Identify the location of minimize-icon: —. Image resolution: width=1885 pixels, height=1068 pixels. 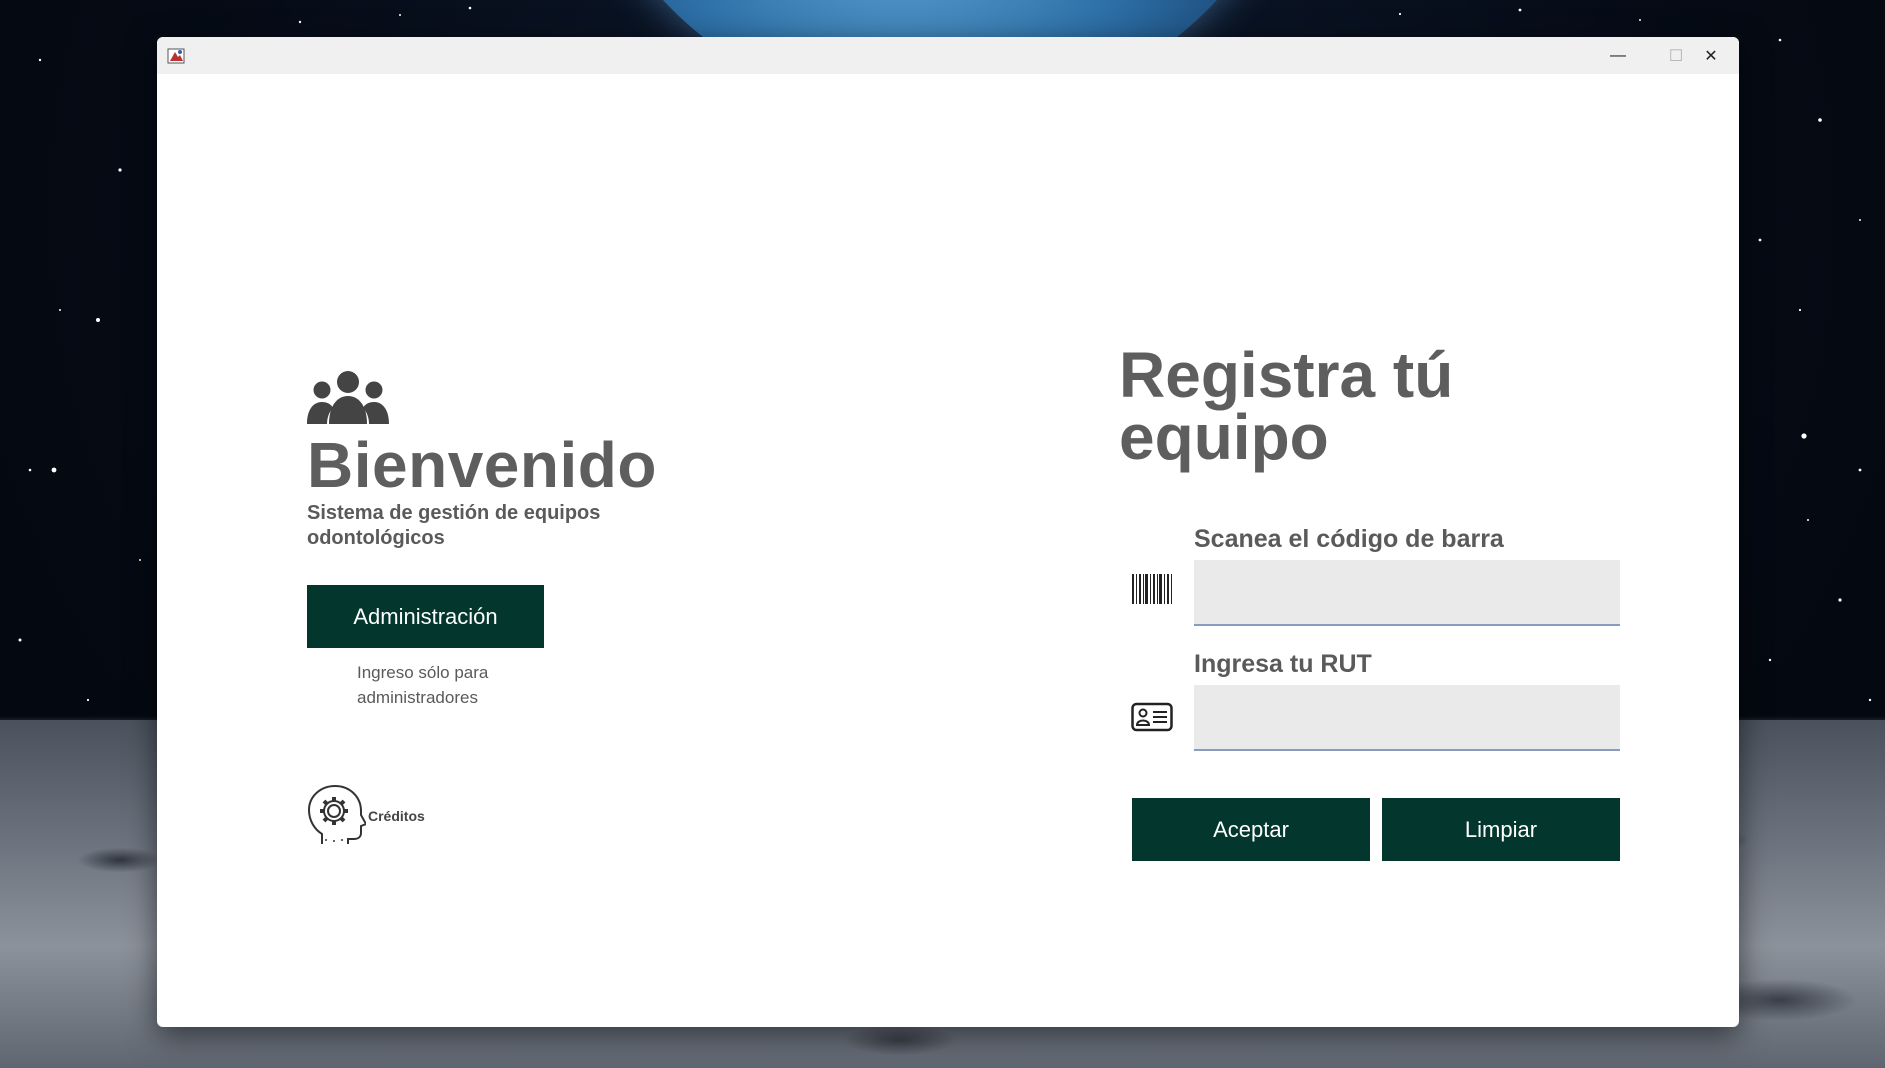
(1618, 55).